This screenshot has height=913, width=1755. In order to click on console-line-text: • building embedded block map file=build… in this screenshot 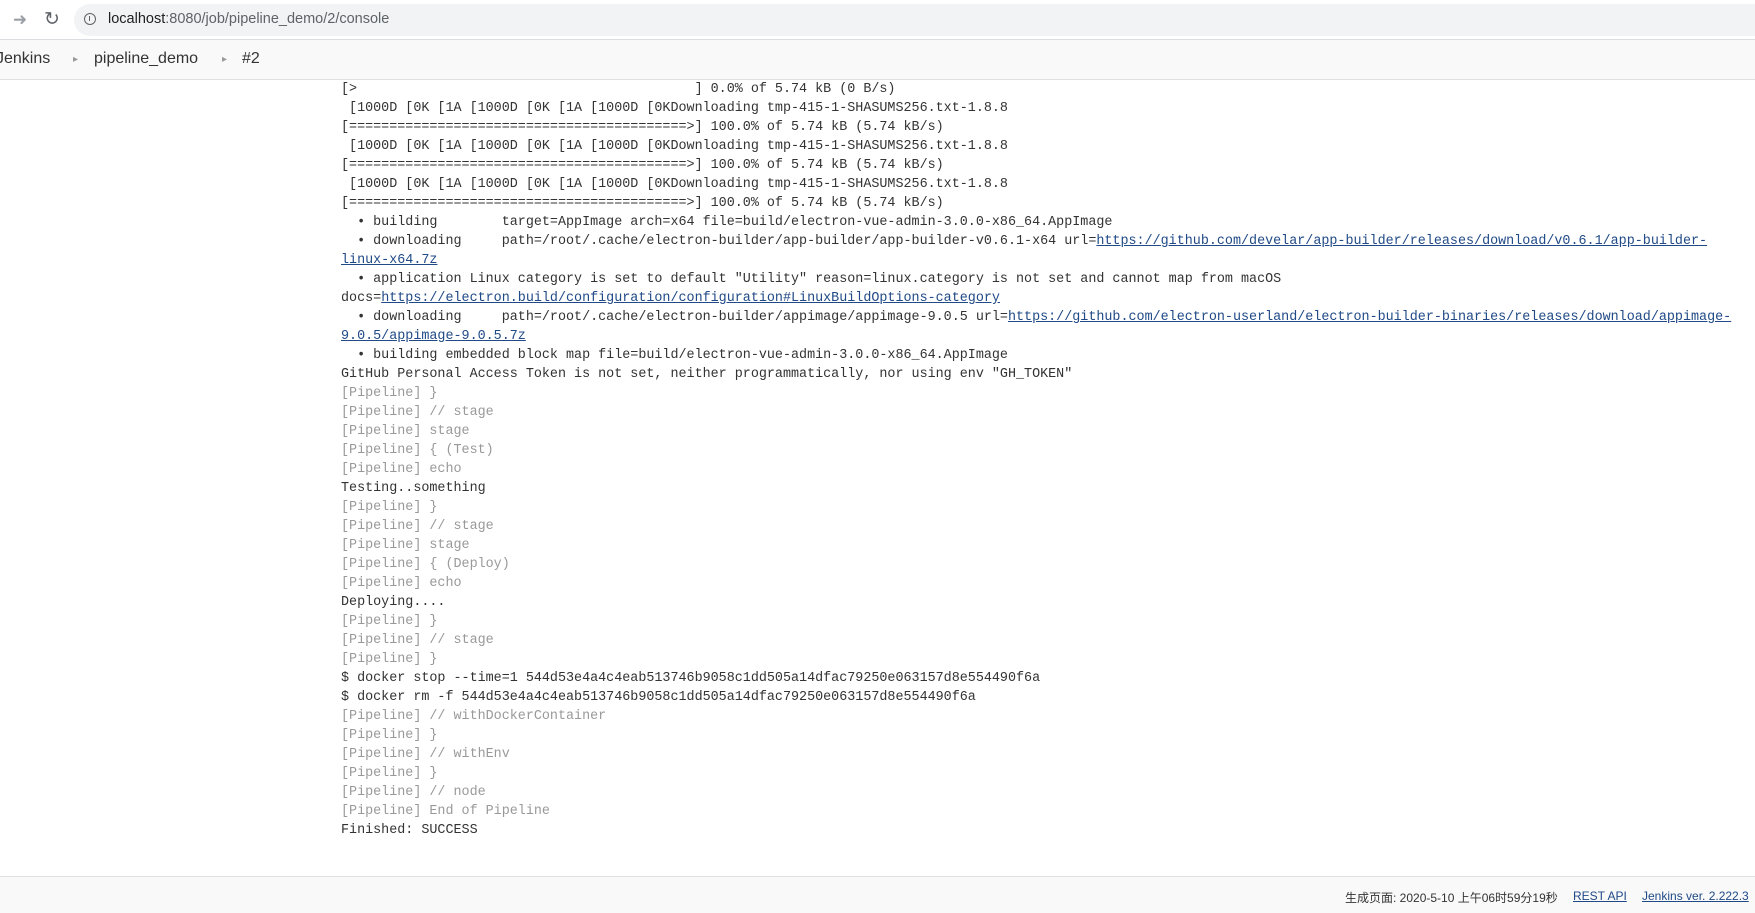, I will do `click(674, 355)`.